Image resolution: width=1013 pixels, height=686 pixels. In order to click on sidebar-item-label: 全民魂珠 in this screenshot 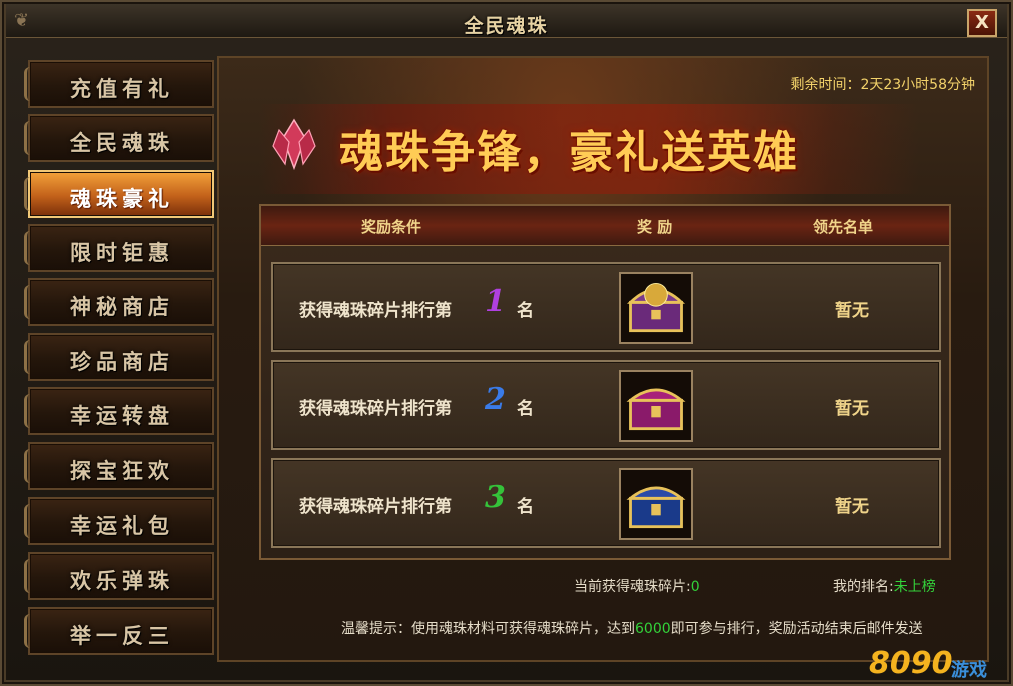, I will do `click(122, 143)`.